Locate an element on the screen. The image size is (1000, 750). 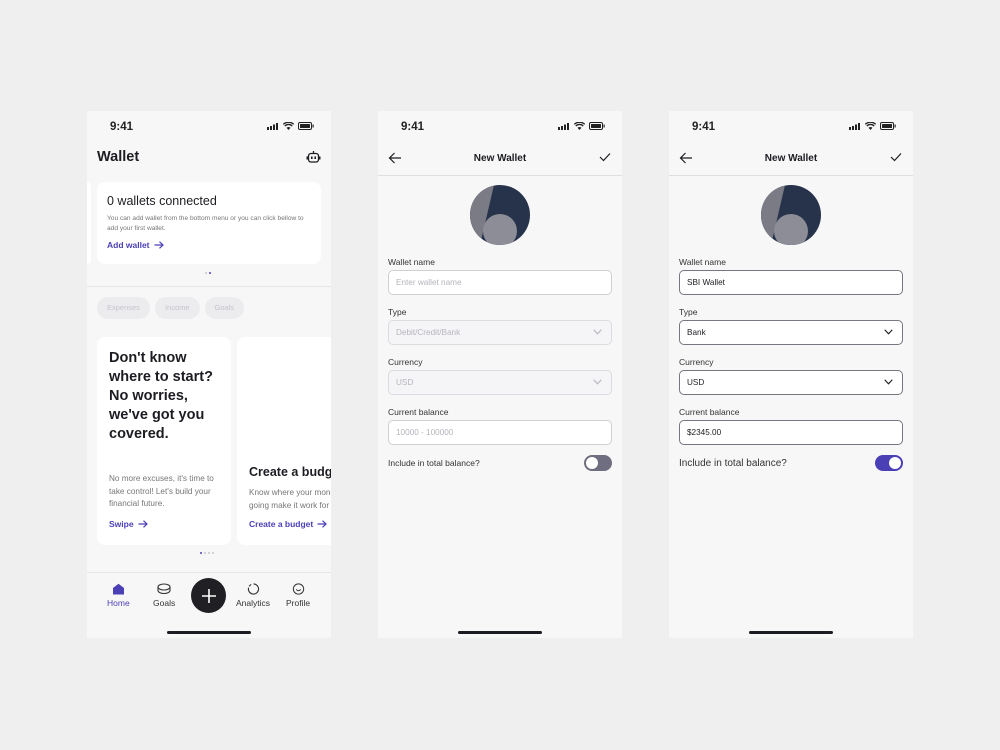
type-select: Bank is located at coordinates (791, 332).